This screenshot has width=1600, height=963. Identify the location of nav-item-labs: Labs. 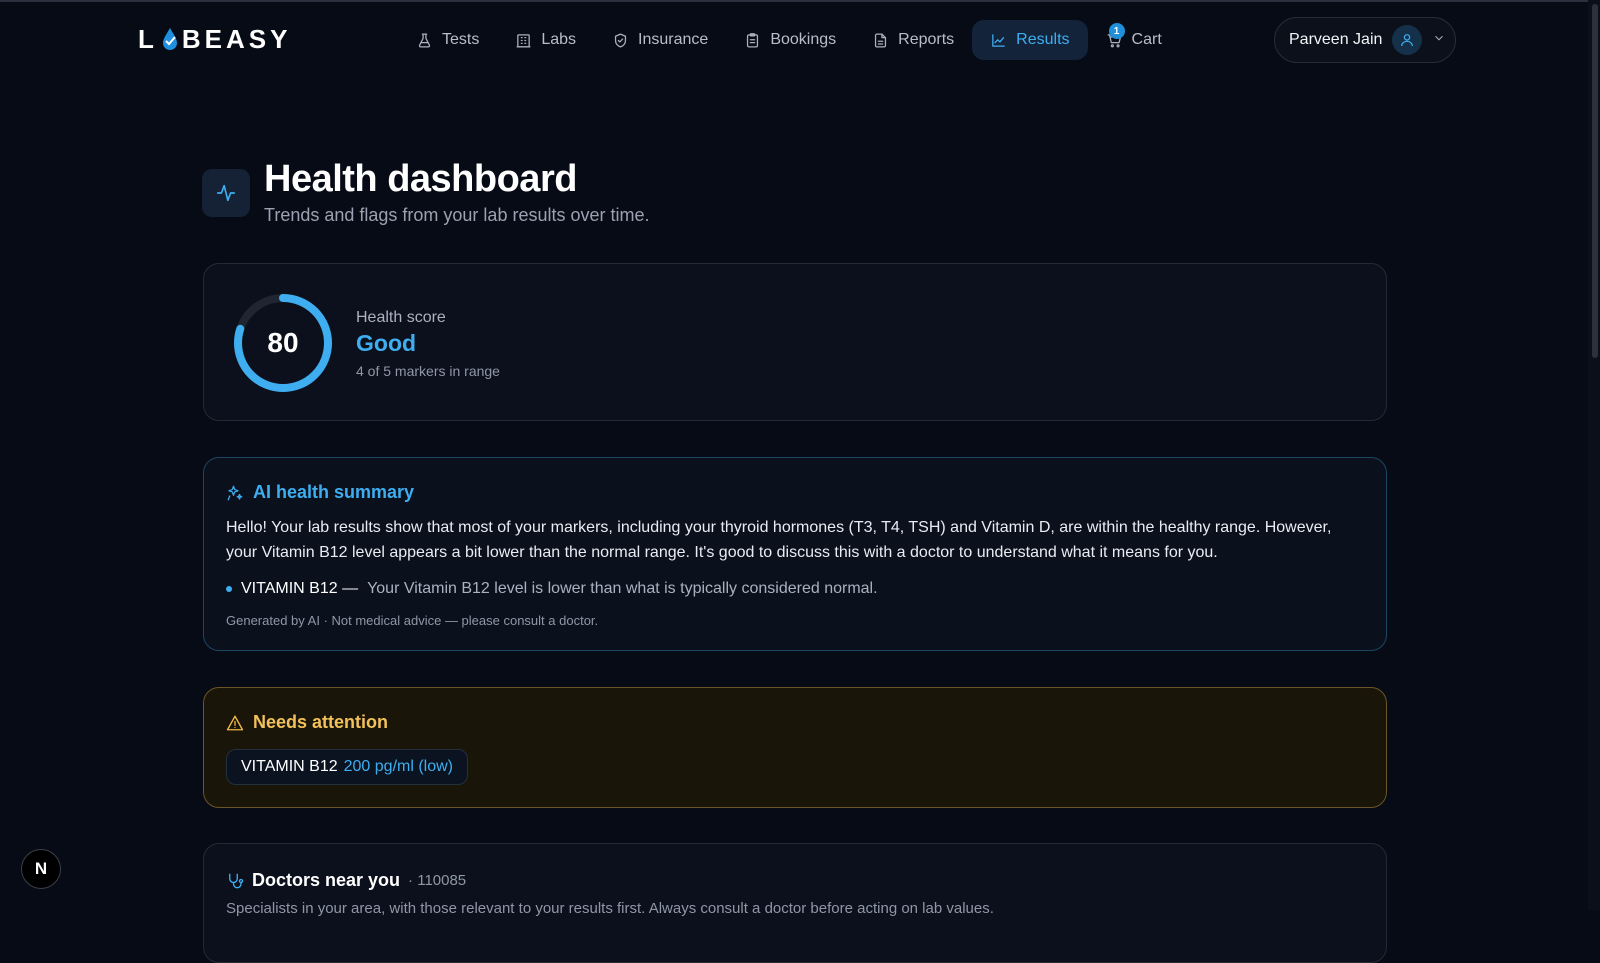
(545, 40).